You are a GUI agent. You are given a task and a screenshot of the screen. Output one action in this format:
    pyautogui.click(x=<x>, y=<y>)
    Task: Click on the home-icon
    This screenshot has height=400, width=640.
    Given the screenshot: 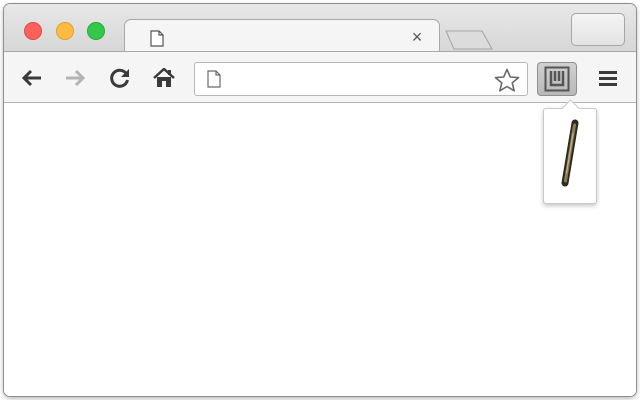 What is the action you would take?
    pyautogui.click(x=164, y=77)
    